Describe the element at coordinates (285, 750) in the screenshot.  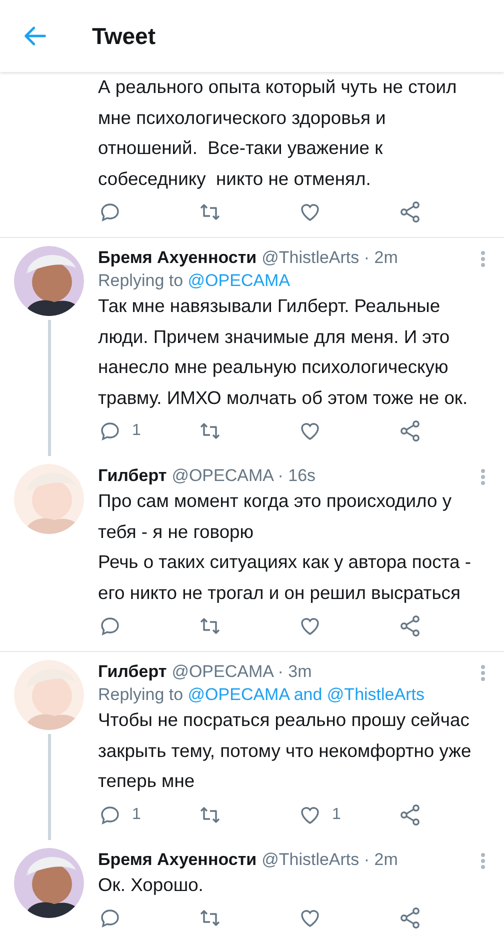
I see `tweet-text: Чтобы не посраться реально прошу сейчас закрыть тему, потому что некомфортно уже теперь мне` at that location.